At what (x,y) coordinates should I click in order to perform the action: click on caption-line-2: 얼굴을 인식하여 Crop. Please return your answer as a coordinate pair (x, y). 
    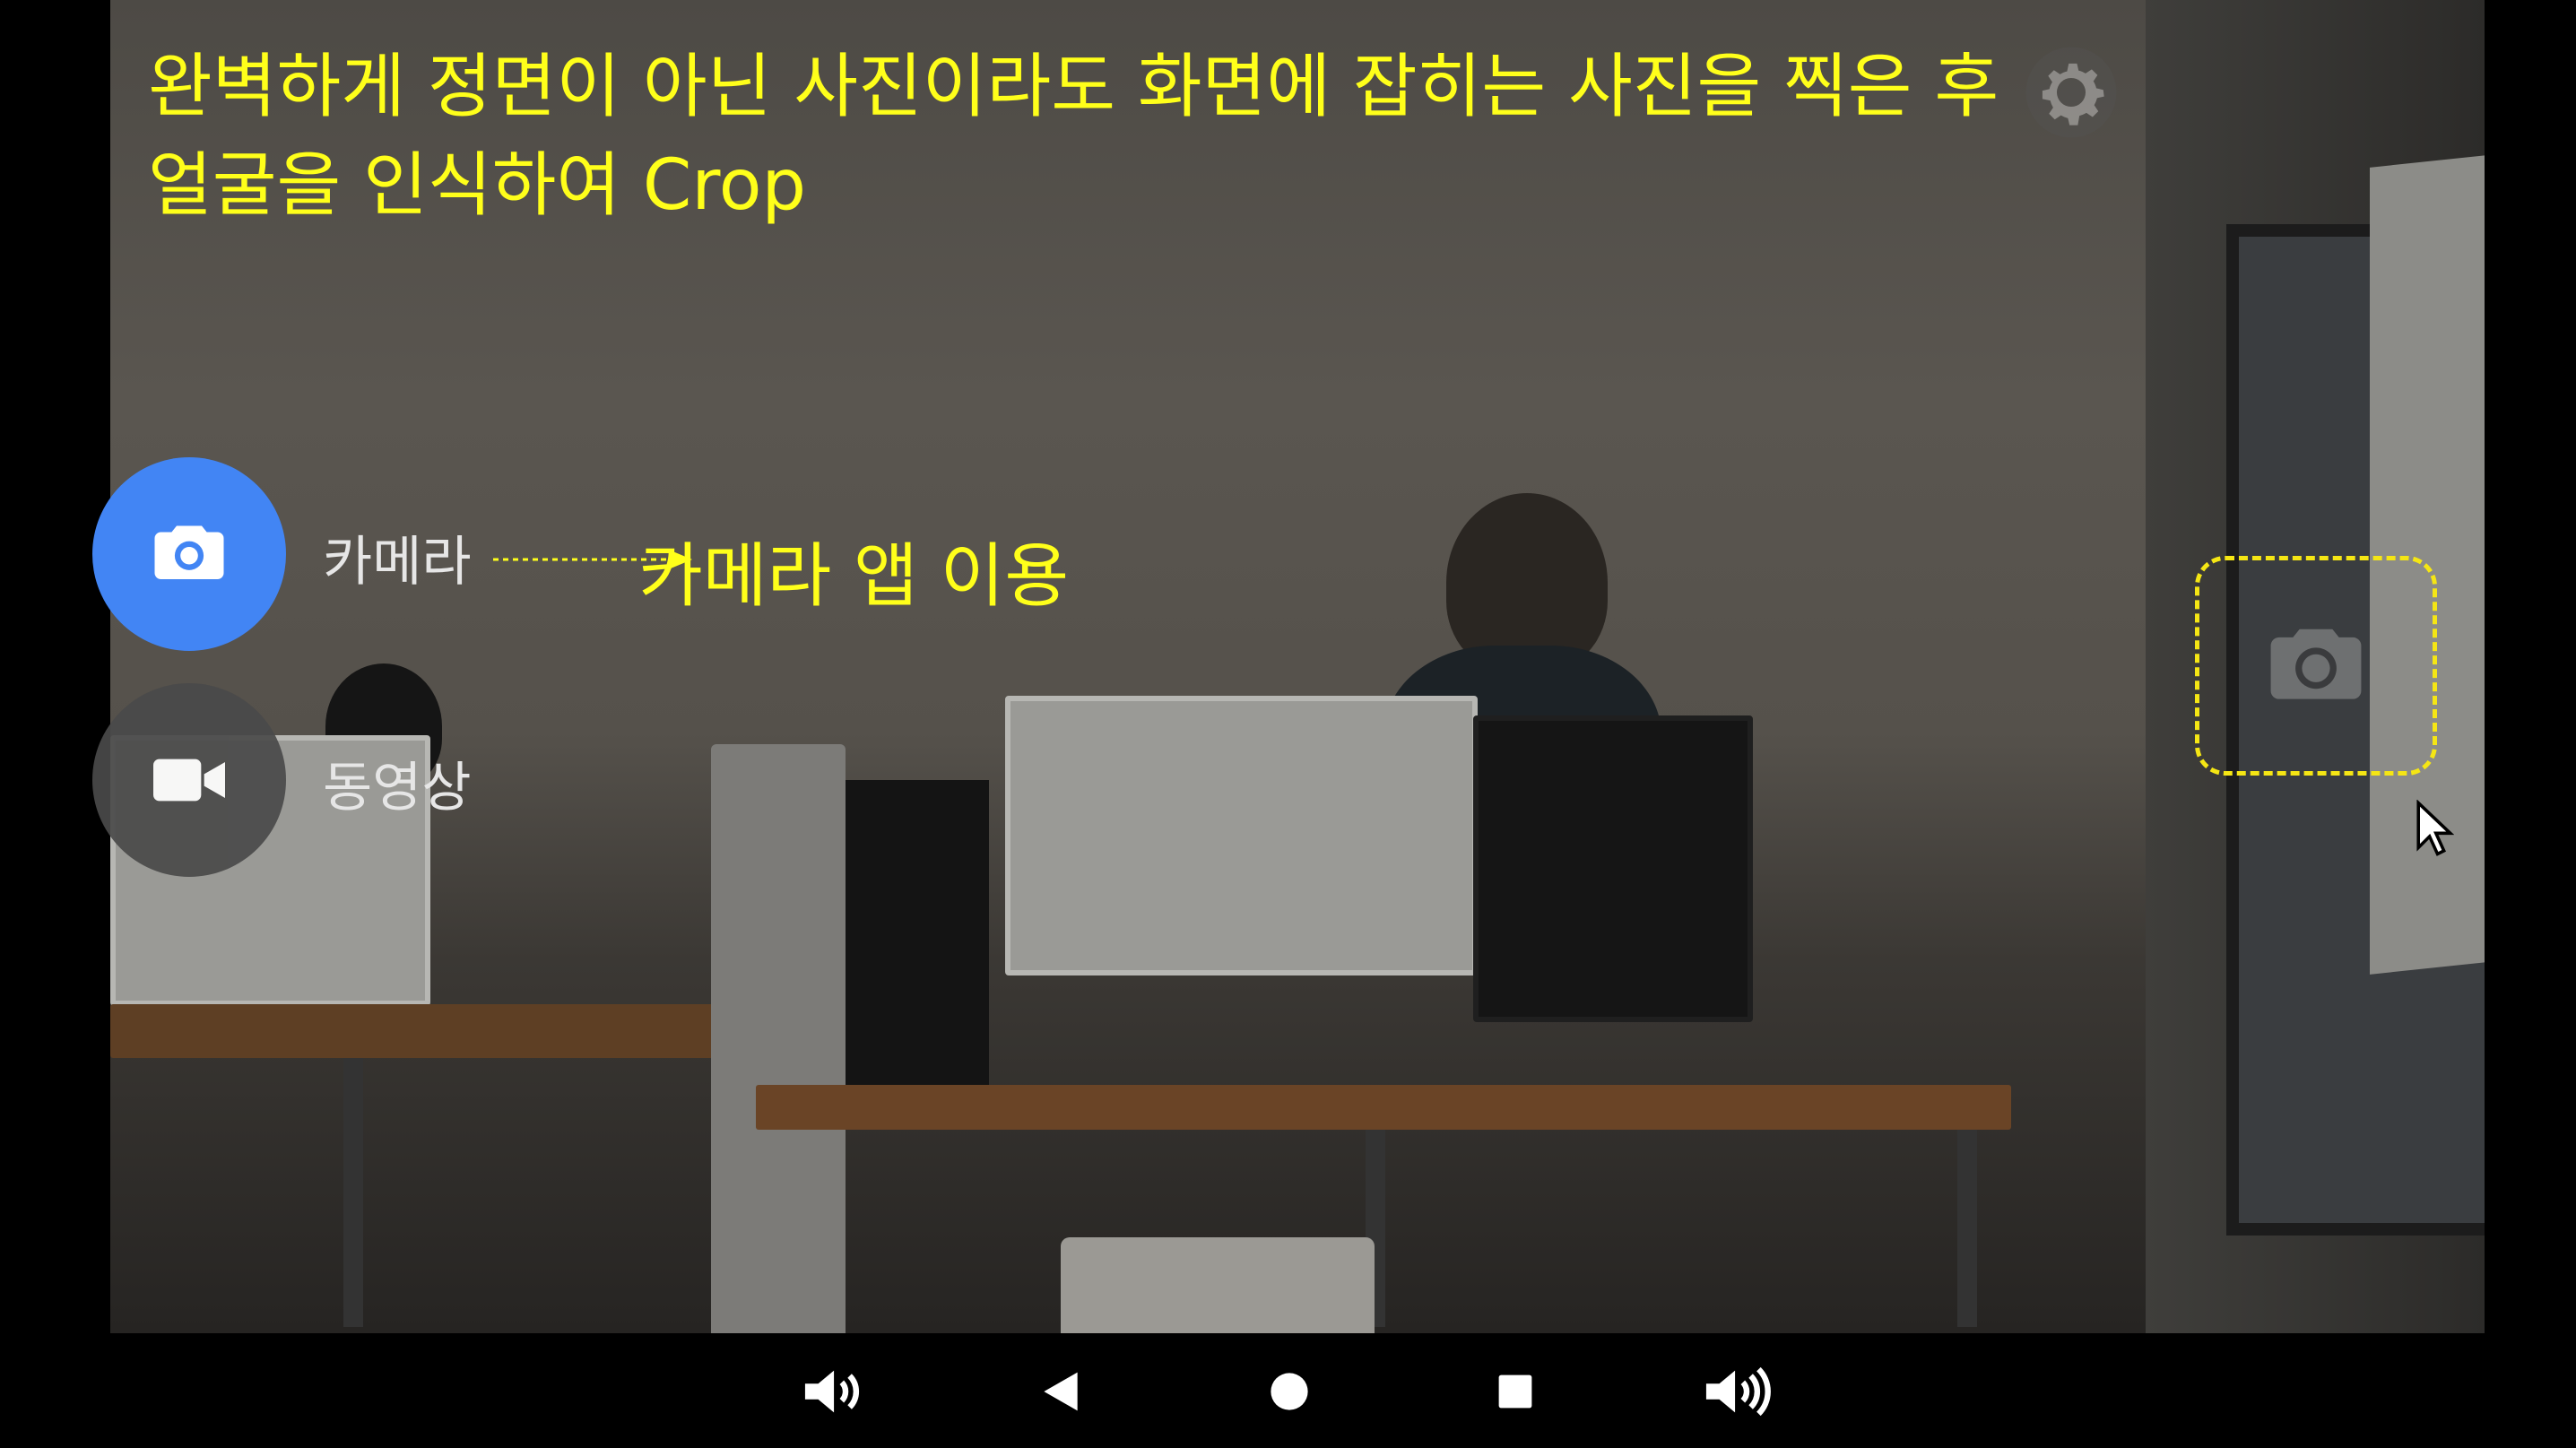
    Looking at the image, I should click on (477, 185).